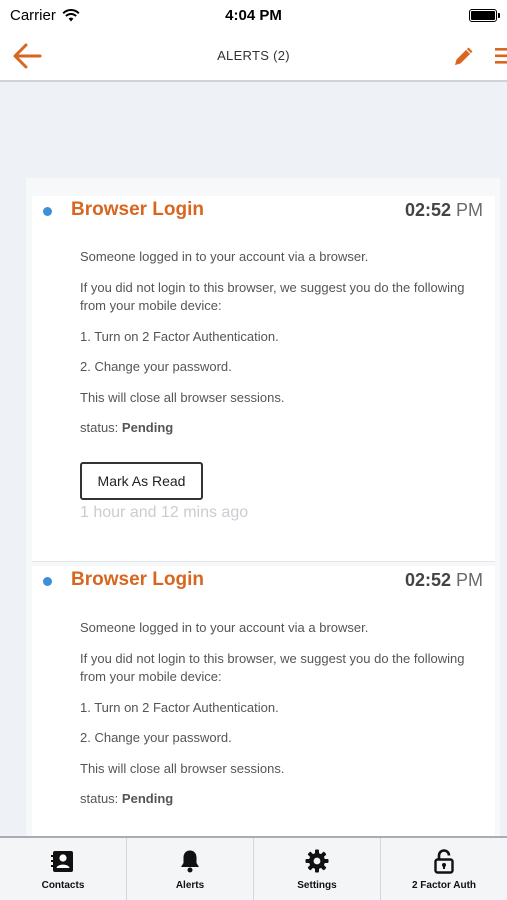 The width and height of the screenshot is (507, 900). Describe the element at coordinates (63, 885) in the screenshot. I see `tab-label: Contacts` at that location.